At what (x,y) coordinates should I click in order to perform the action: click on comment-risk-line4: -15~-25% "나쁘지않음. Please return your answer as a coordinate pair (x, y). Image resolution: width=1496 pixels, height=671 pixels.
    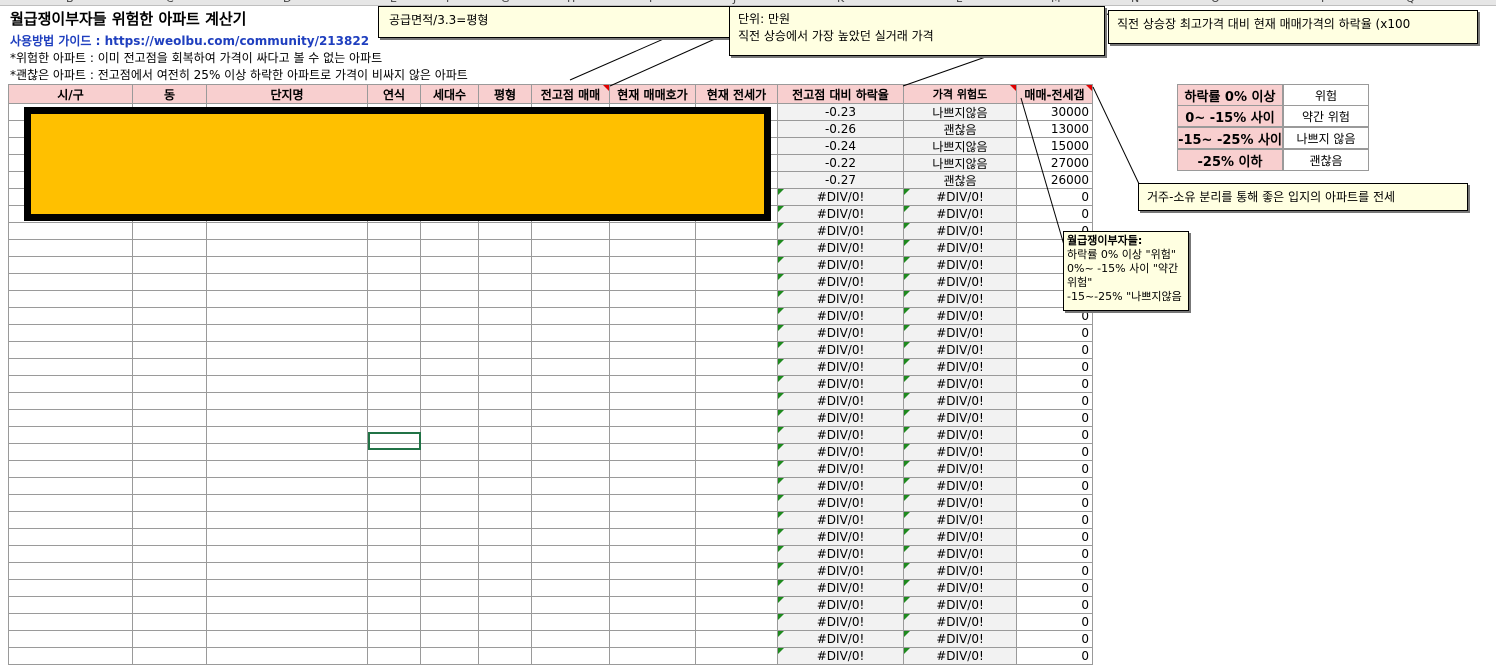
    Looking at the image, I should click on (1124, 296).